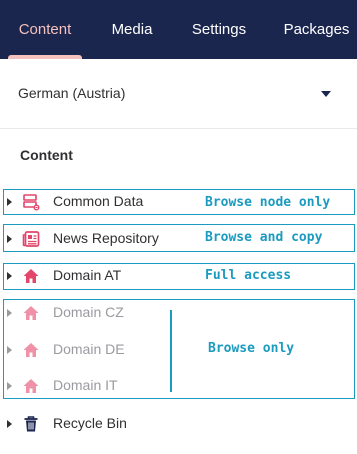 The width and height of the screenshot is (357, 454). What do you see at coordinates (248, 275) in the screenshot?
I see `annotation-full-access: Full access` at bounding box center [248, 275].